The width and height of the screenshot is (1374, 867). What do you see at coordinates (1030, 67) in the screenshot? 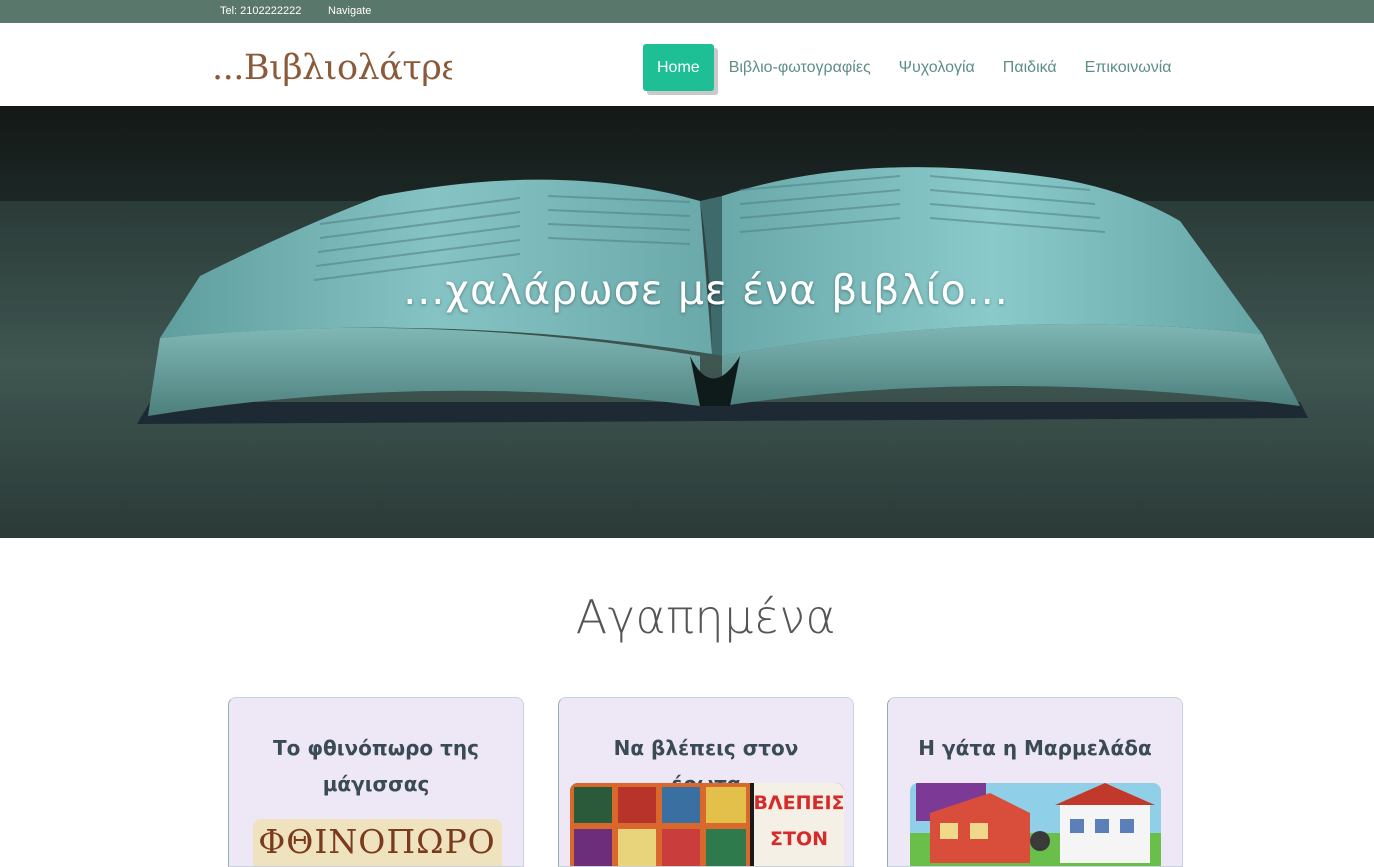
I see `nav-kids: Παιδικά` at bounding box center [1030, 67].